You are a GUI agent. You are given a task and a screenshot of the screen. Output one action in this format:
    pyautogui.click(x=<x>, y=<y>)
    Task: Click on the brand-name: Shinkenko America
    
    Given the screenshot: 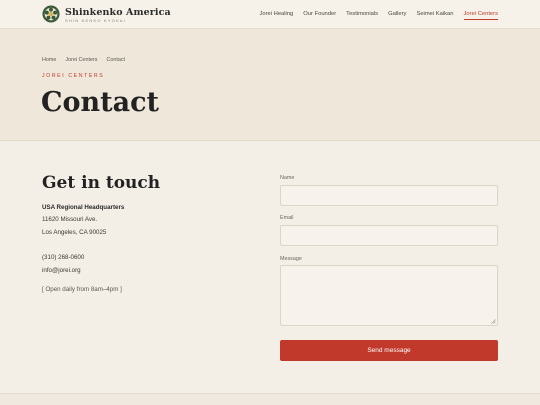 What is the action you would take?
    pyautogui.click(x=118, y=12)
    